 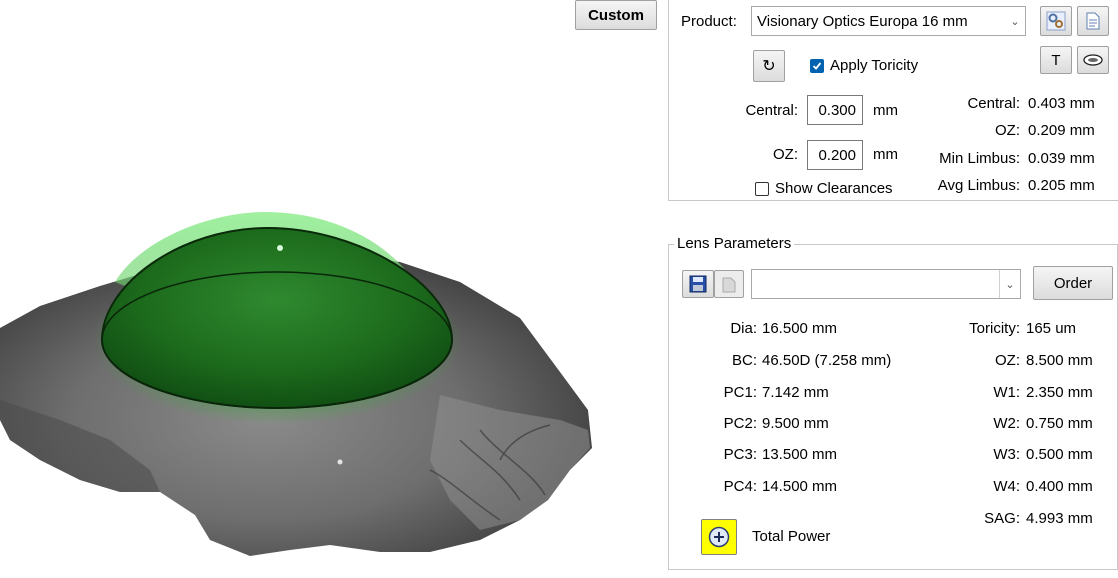 I want to click on product-select: Visionary Optics Europa 16 mm ⌄, so click(x=888, y=21).